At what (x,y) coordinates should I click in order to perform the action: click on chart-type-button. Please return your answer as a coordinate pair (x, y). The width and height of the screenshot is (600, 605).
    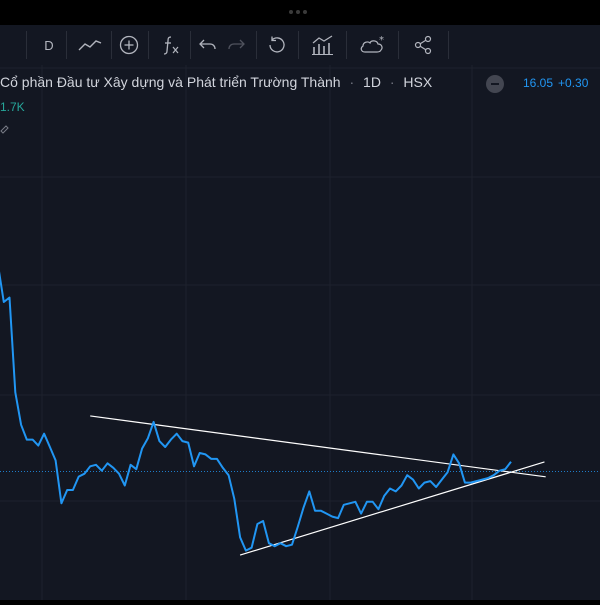
    Looking at the image, I should click on (90, 45).